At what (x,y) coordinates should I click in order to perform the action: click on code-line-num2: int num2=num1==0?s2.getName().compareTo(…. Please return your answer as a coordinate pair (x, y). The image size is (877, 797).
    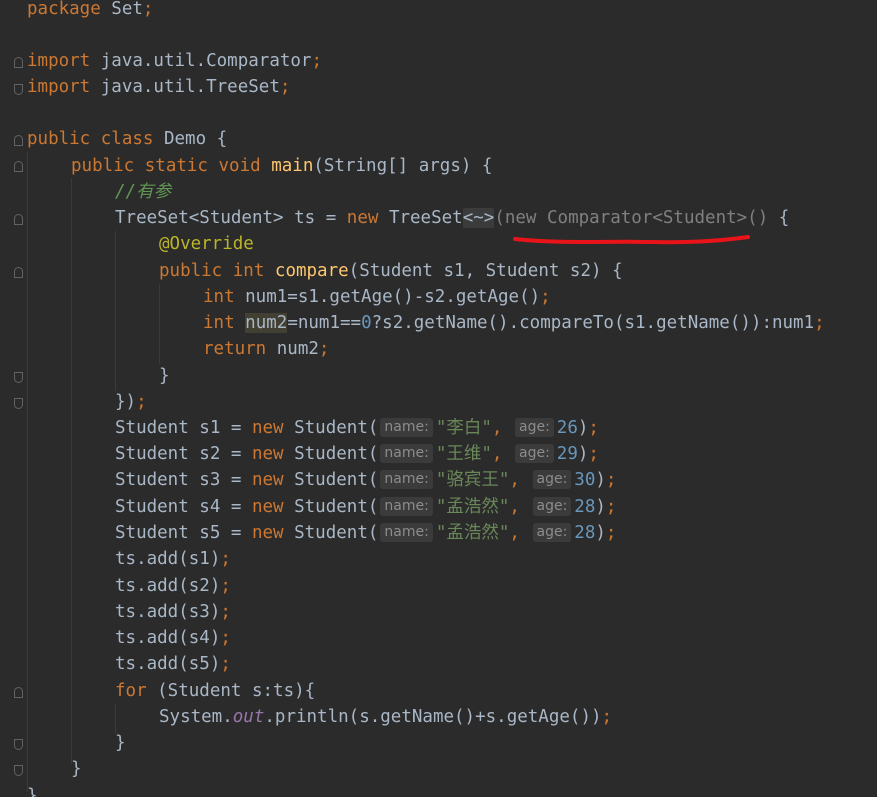
    Looking at the image, I should click on (514, 323).